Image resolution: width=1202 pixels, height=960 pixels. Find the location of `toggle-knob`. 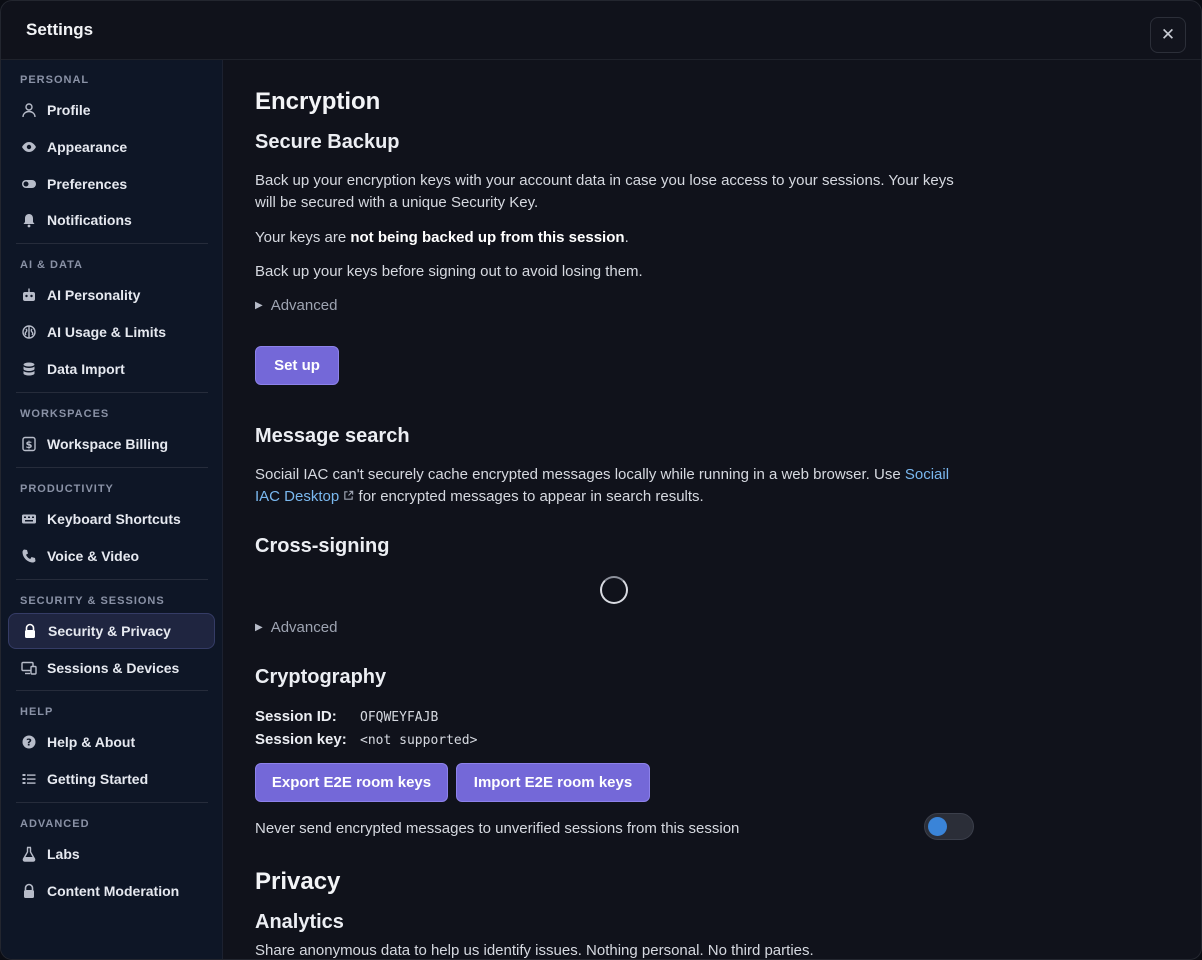

toggle-knob is located at coordinates (937, 826).